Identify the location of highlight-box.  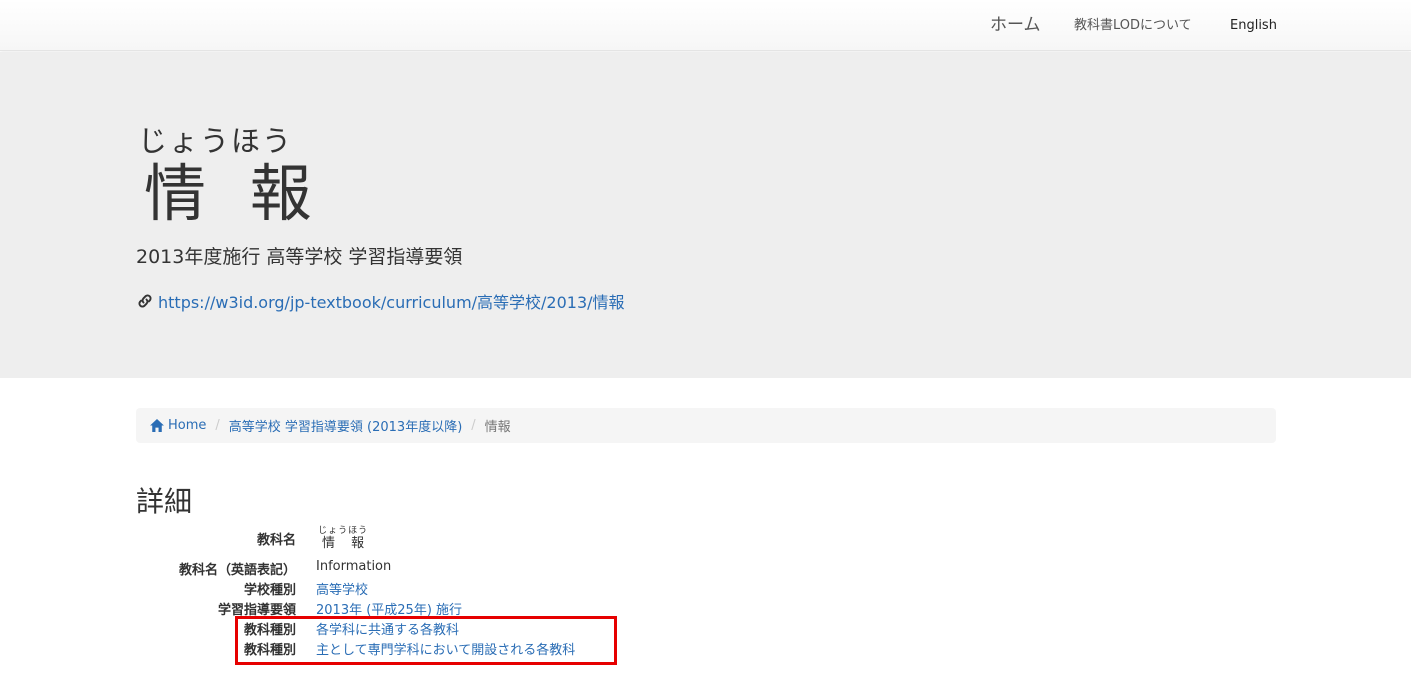
(426, 640).